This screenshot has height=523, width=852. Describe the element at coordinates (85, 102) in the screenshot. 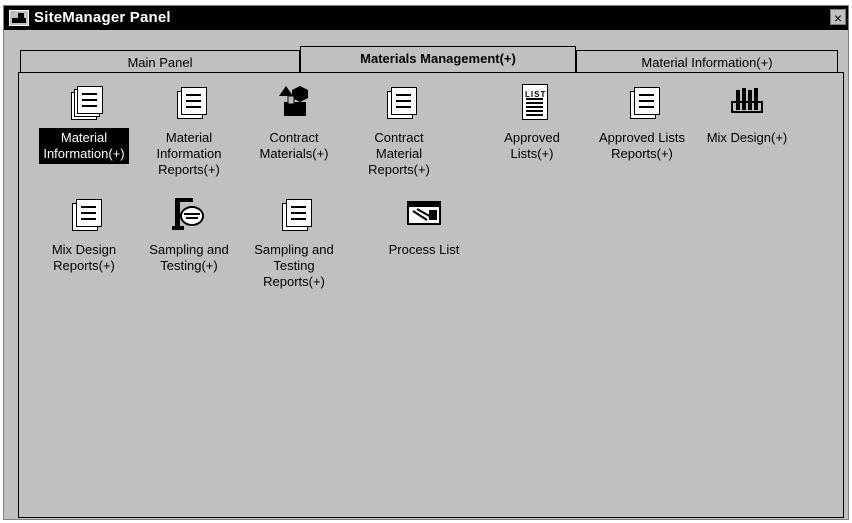

I see `stacked-documents-icon` at that location.